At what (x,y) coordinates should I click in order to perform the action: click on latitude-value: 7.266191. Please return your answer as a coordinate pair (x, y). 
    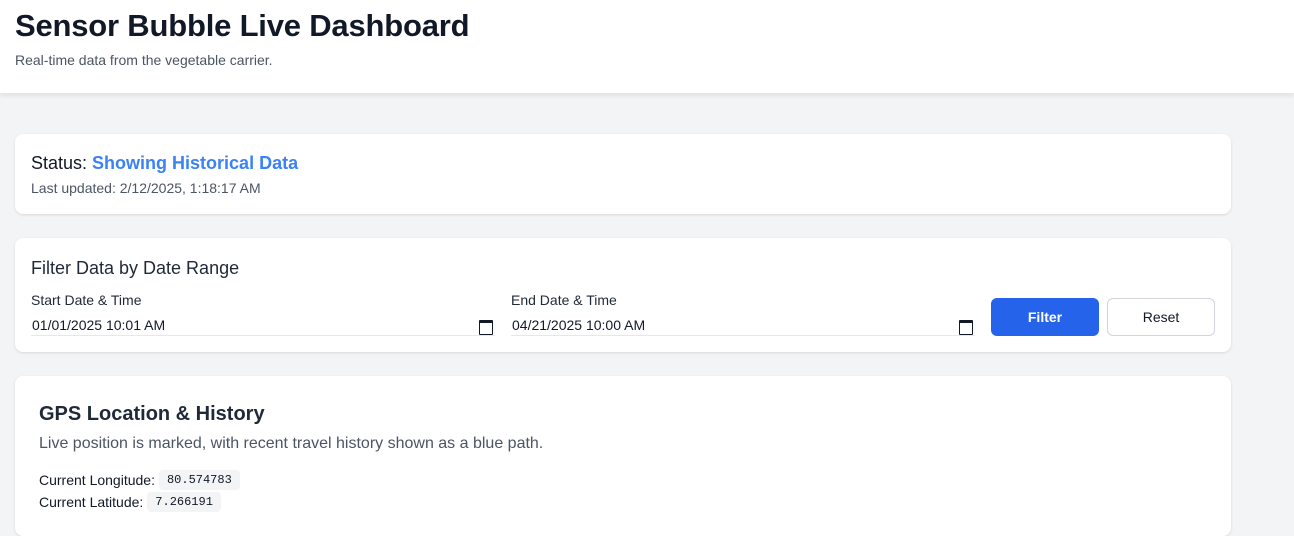
    Looking at the image, I should click on (184, 502).